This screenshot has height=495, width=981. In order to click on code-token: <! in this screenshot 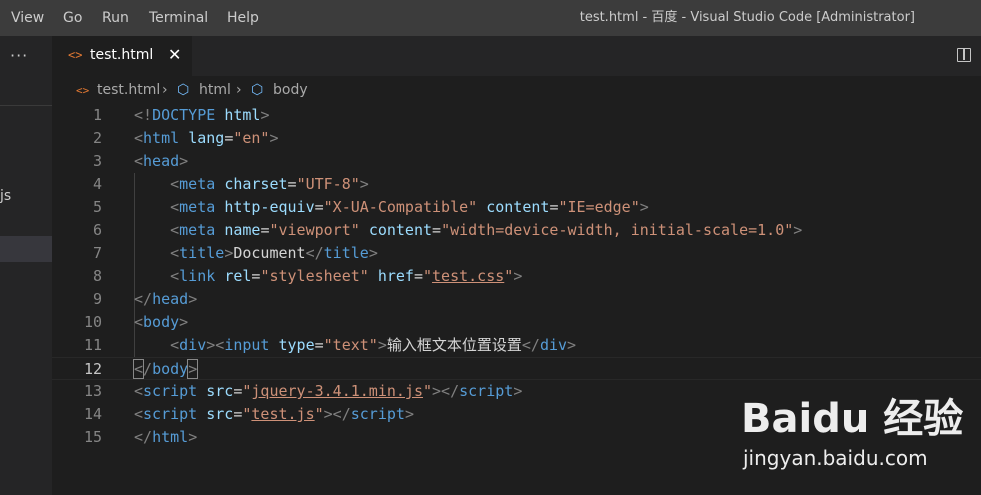, I will do `click(143, 115)`.